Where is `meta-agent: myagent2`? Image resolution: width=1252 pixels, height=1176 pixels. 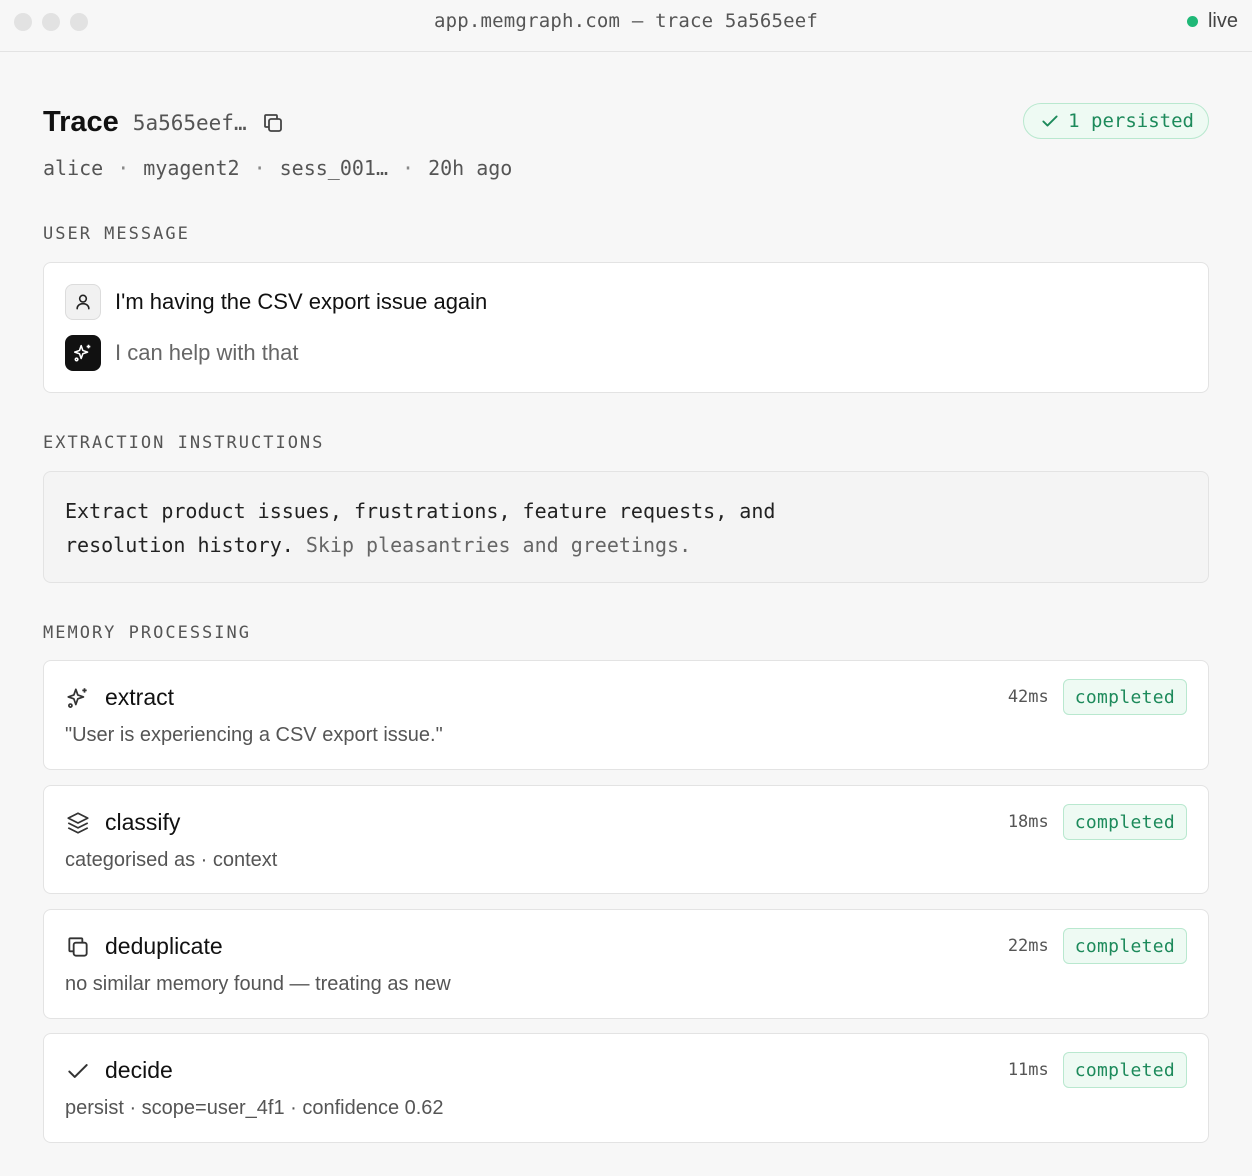
meta-agent: myagent2 is located at coordinates (191, 168).